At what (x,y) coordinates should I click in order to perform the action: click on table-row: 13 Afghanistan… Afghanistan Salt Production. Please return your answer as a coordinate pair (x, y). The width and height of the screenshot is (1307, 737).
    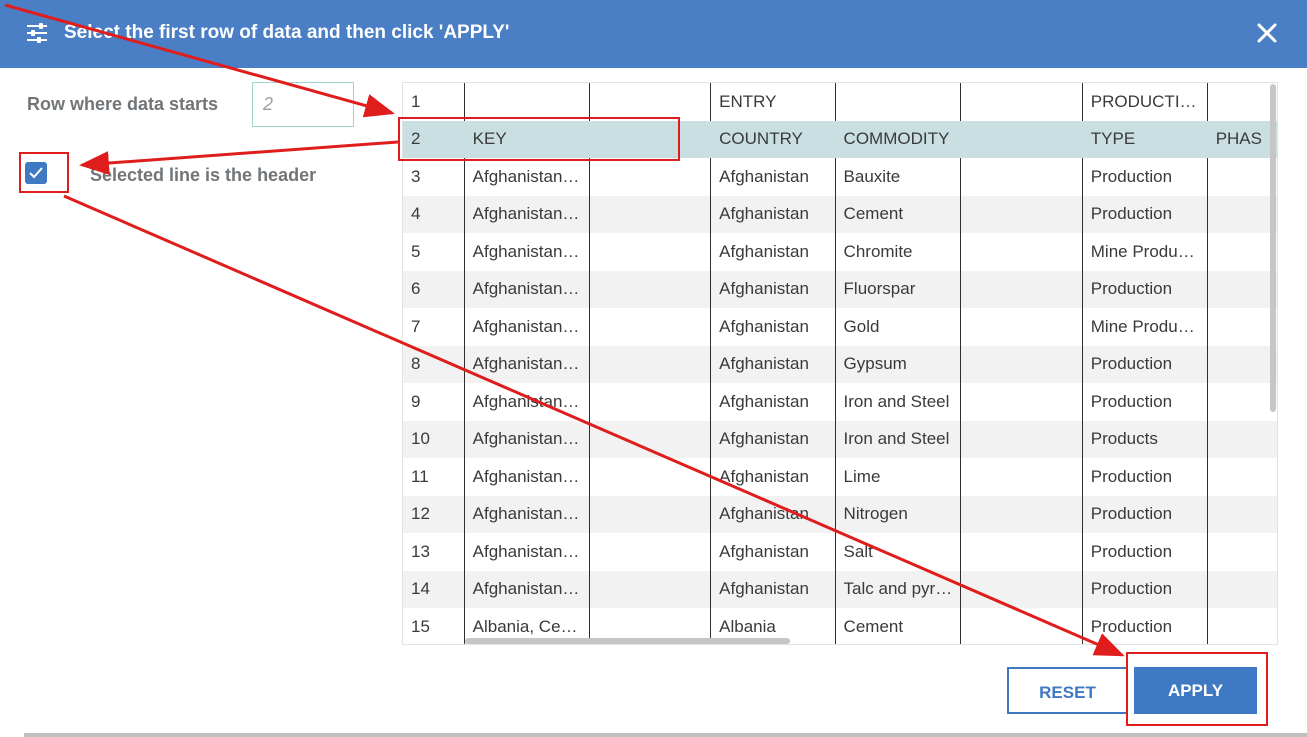
    Looking at the image, I should click on (840, 552).